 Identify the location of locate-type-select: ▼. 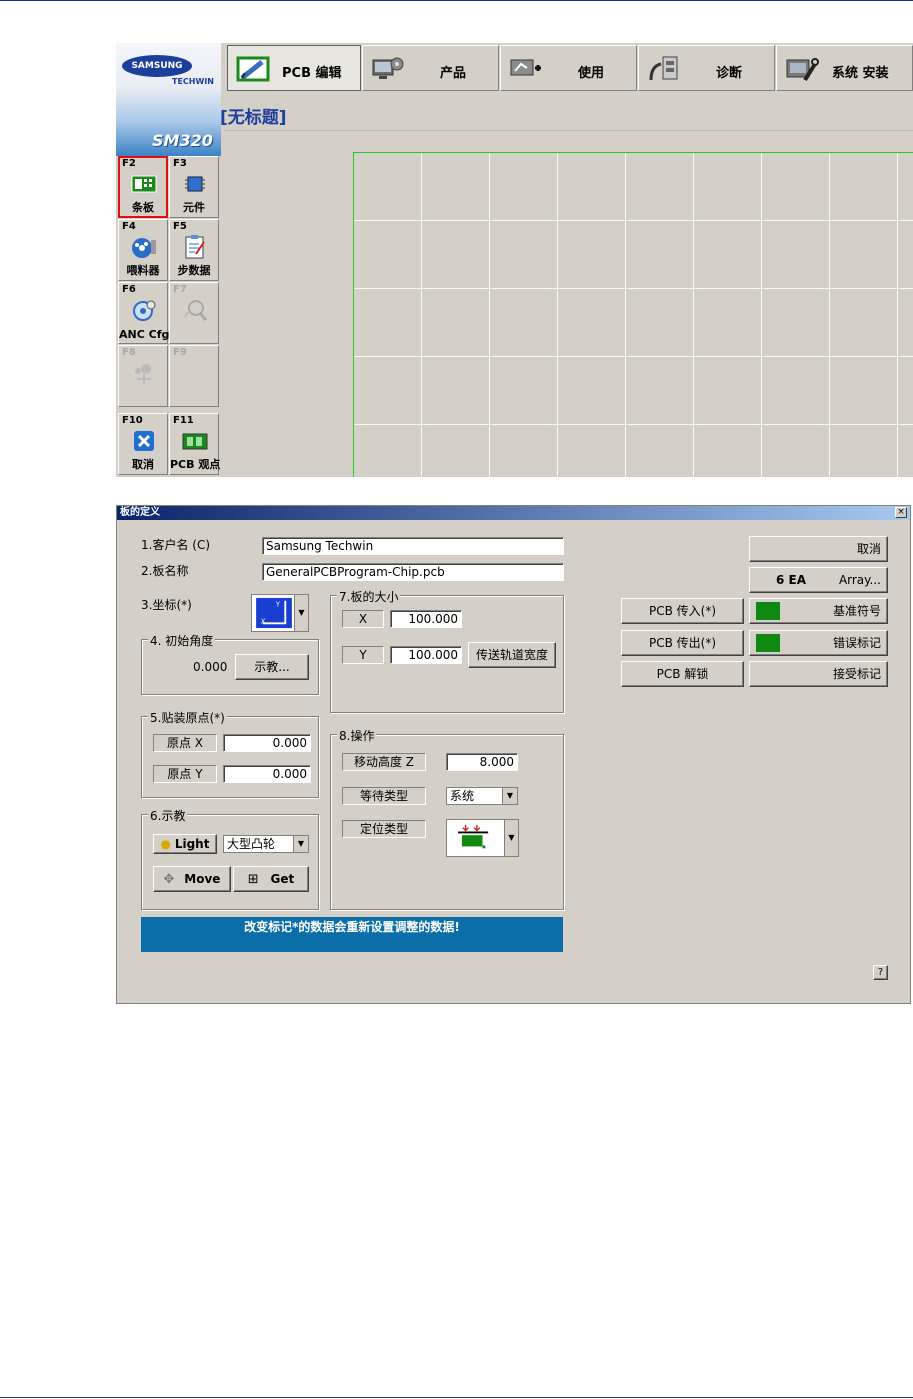
(482, 838).